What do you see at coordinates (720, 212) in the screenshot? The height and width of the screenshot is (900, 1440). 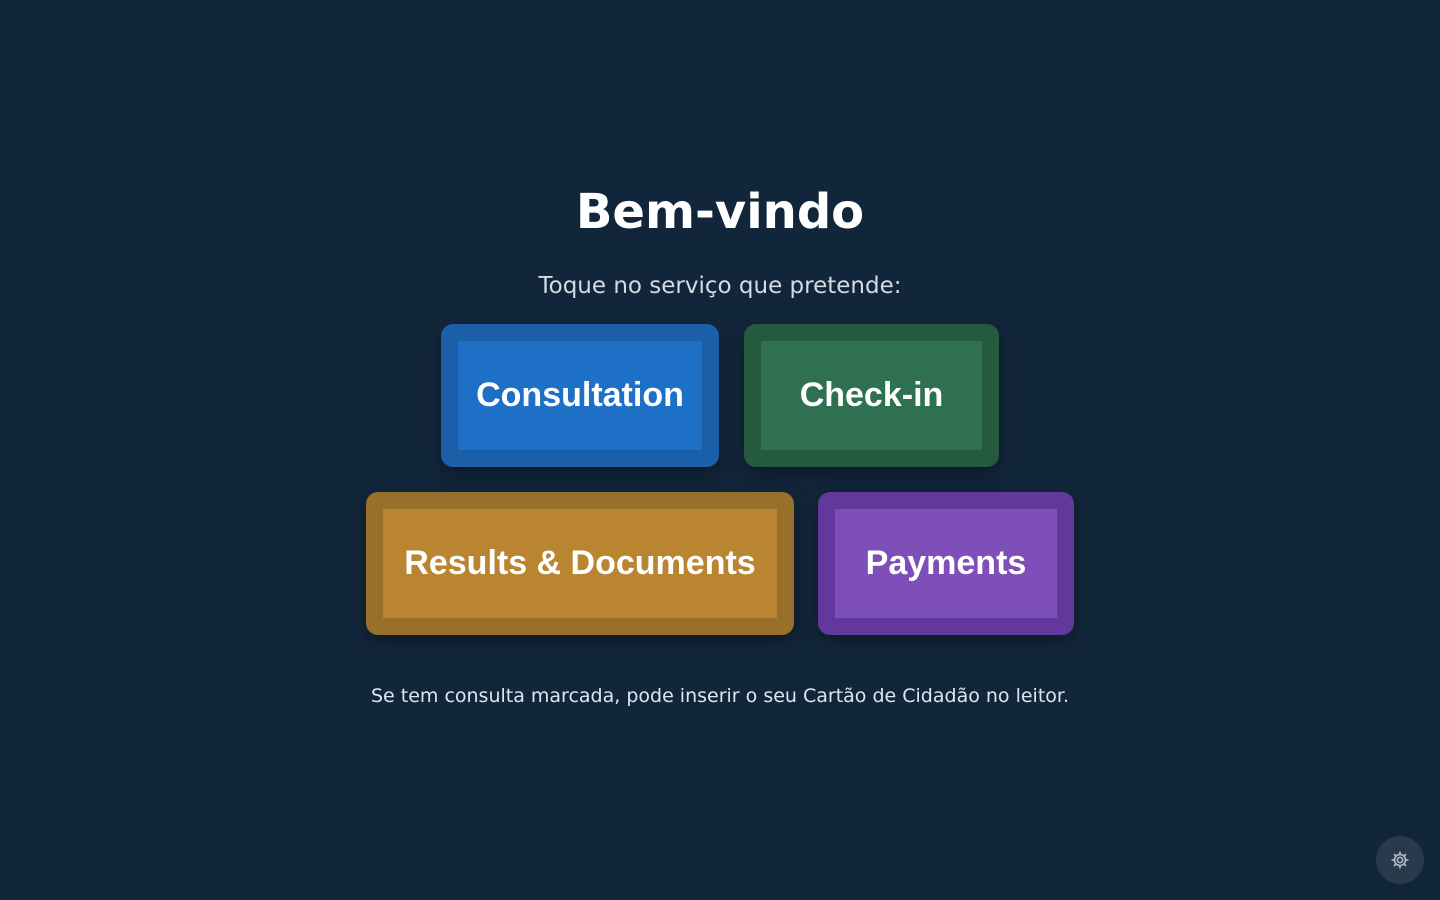 I see `page-title: Bem-vindo` at bounding box center [720, 212].